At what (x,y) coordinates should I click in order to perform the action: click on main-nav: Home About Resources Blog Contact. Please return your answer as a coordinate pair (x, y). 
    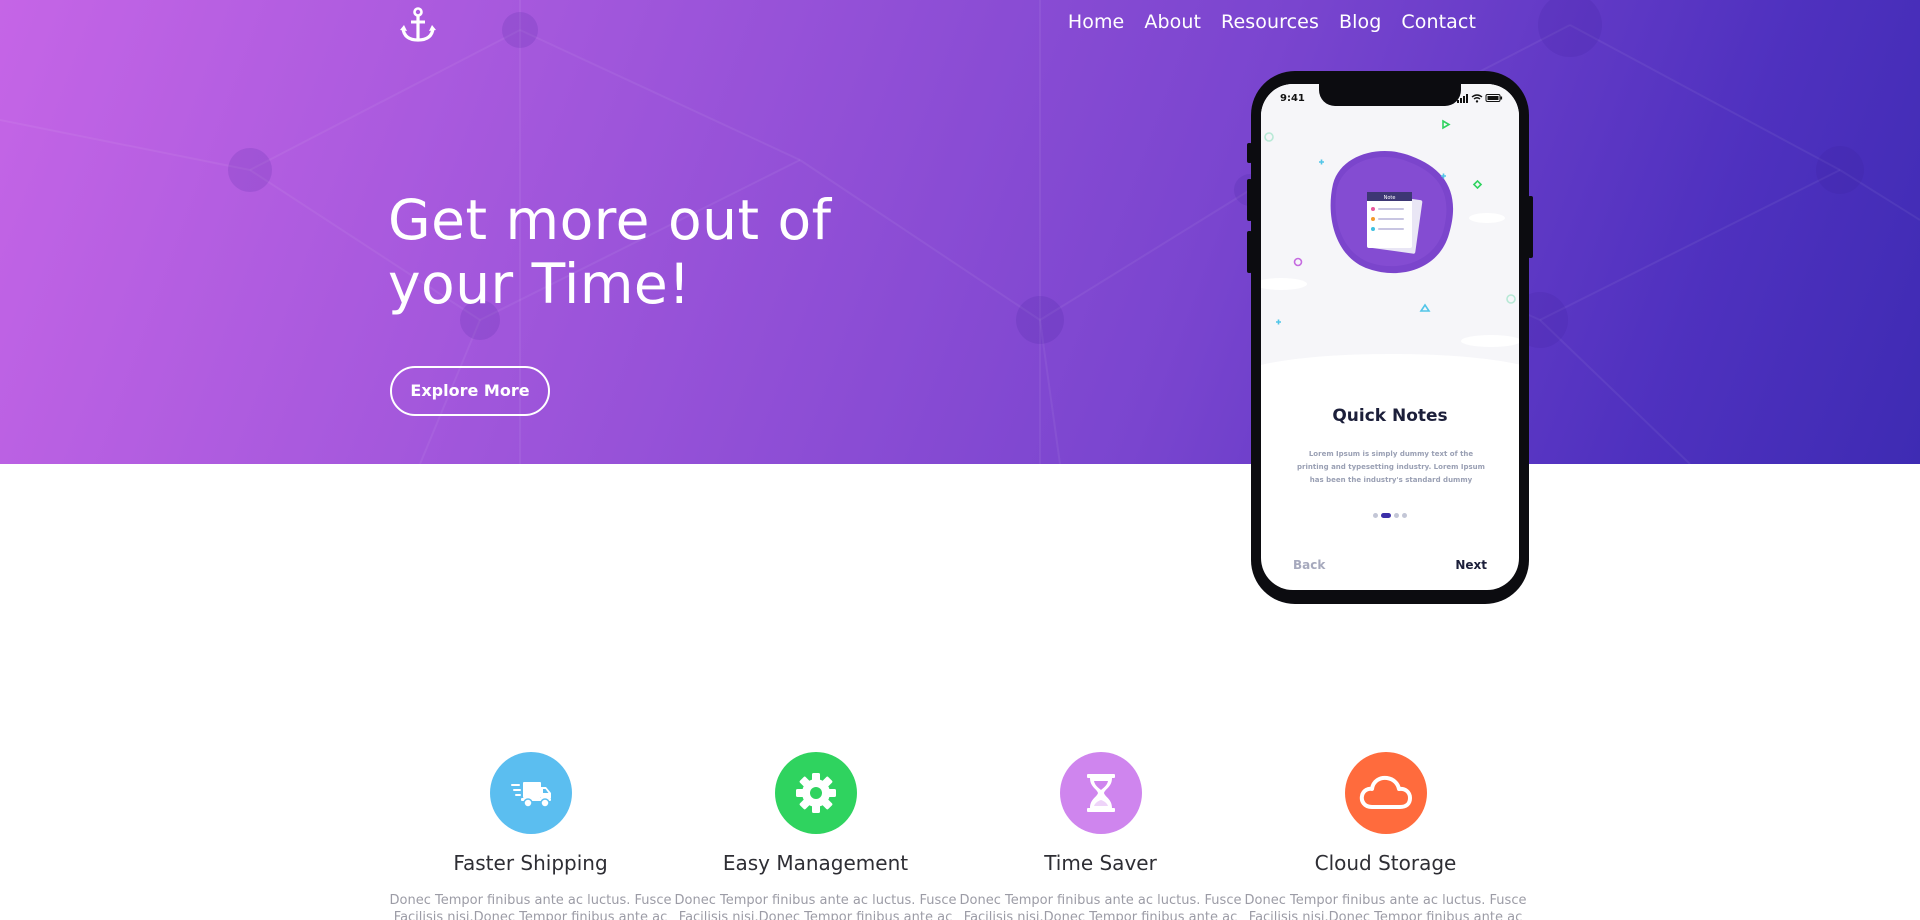
    Looking at the image, I should click on (1272, 22).